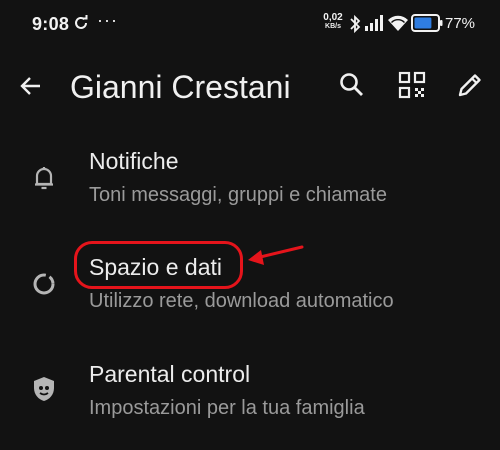 The height and width of the screenshot is (450, 500). Describe the element at coordinates (134, 161) in the screenshot. I see `settings-item-title: Notifiche` at that location.